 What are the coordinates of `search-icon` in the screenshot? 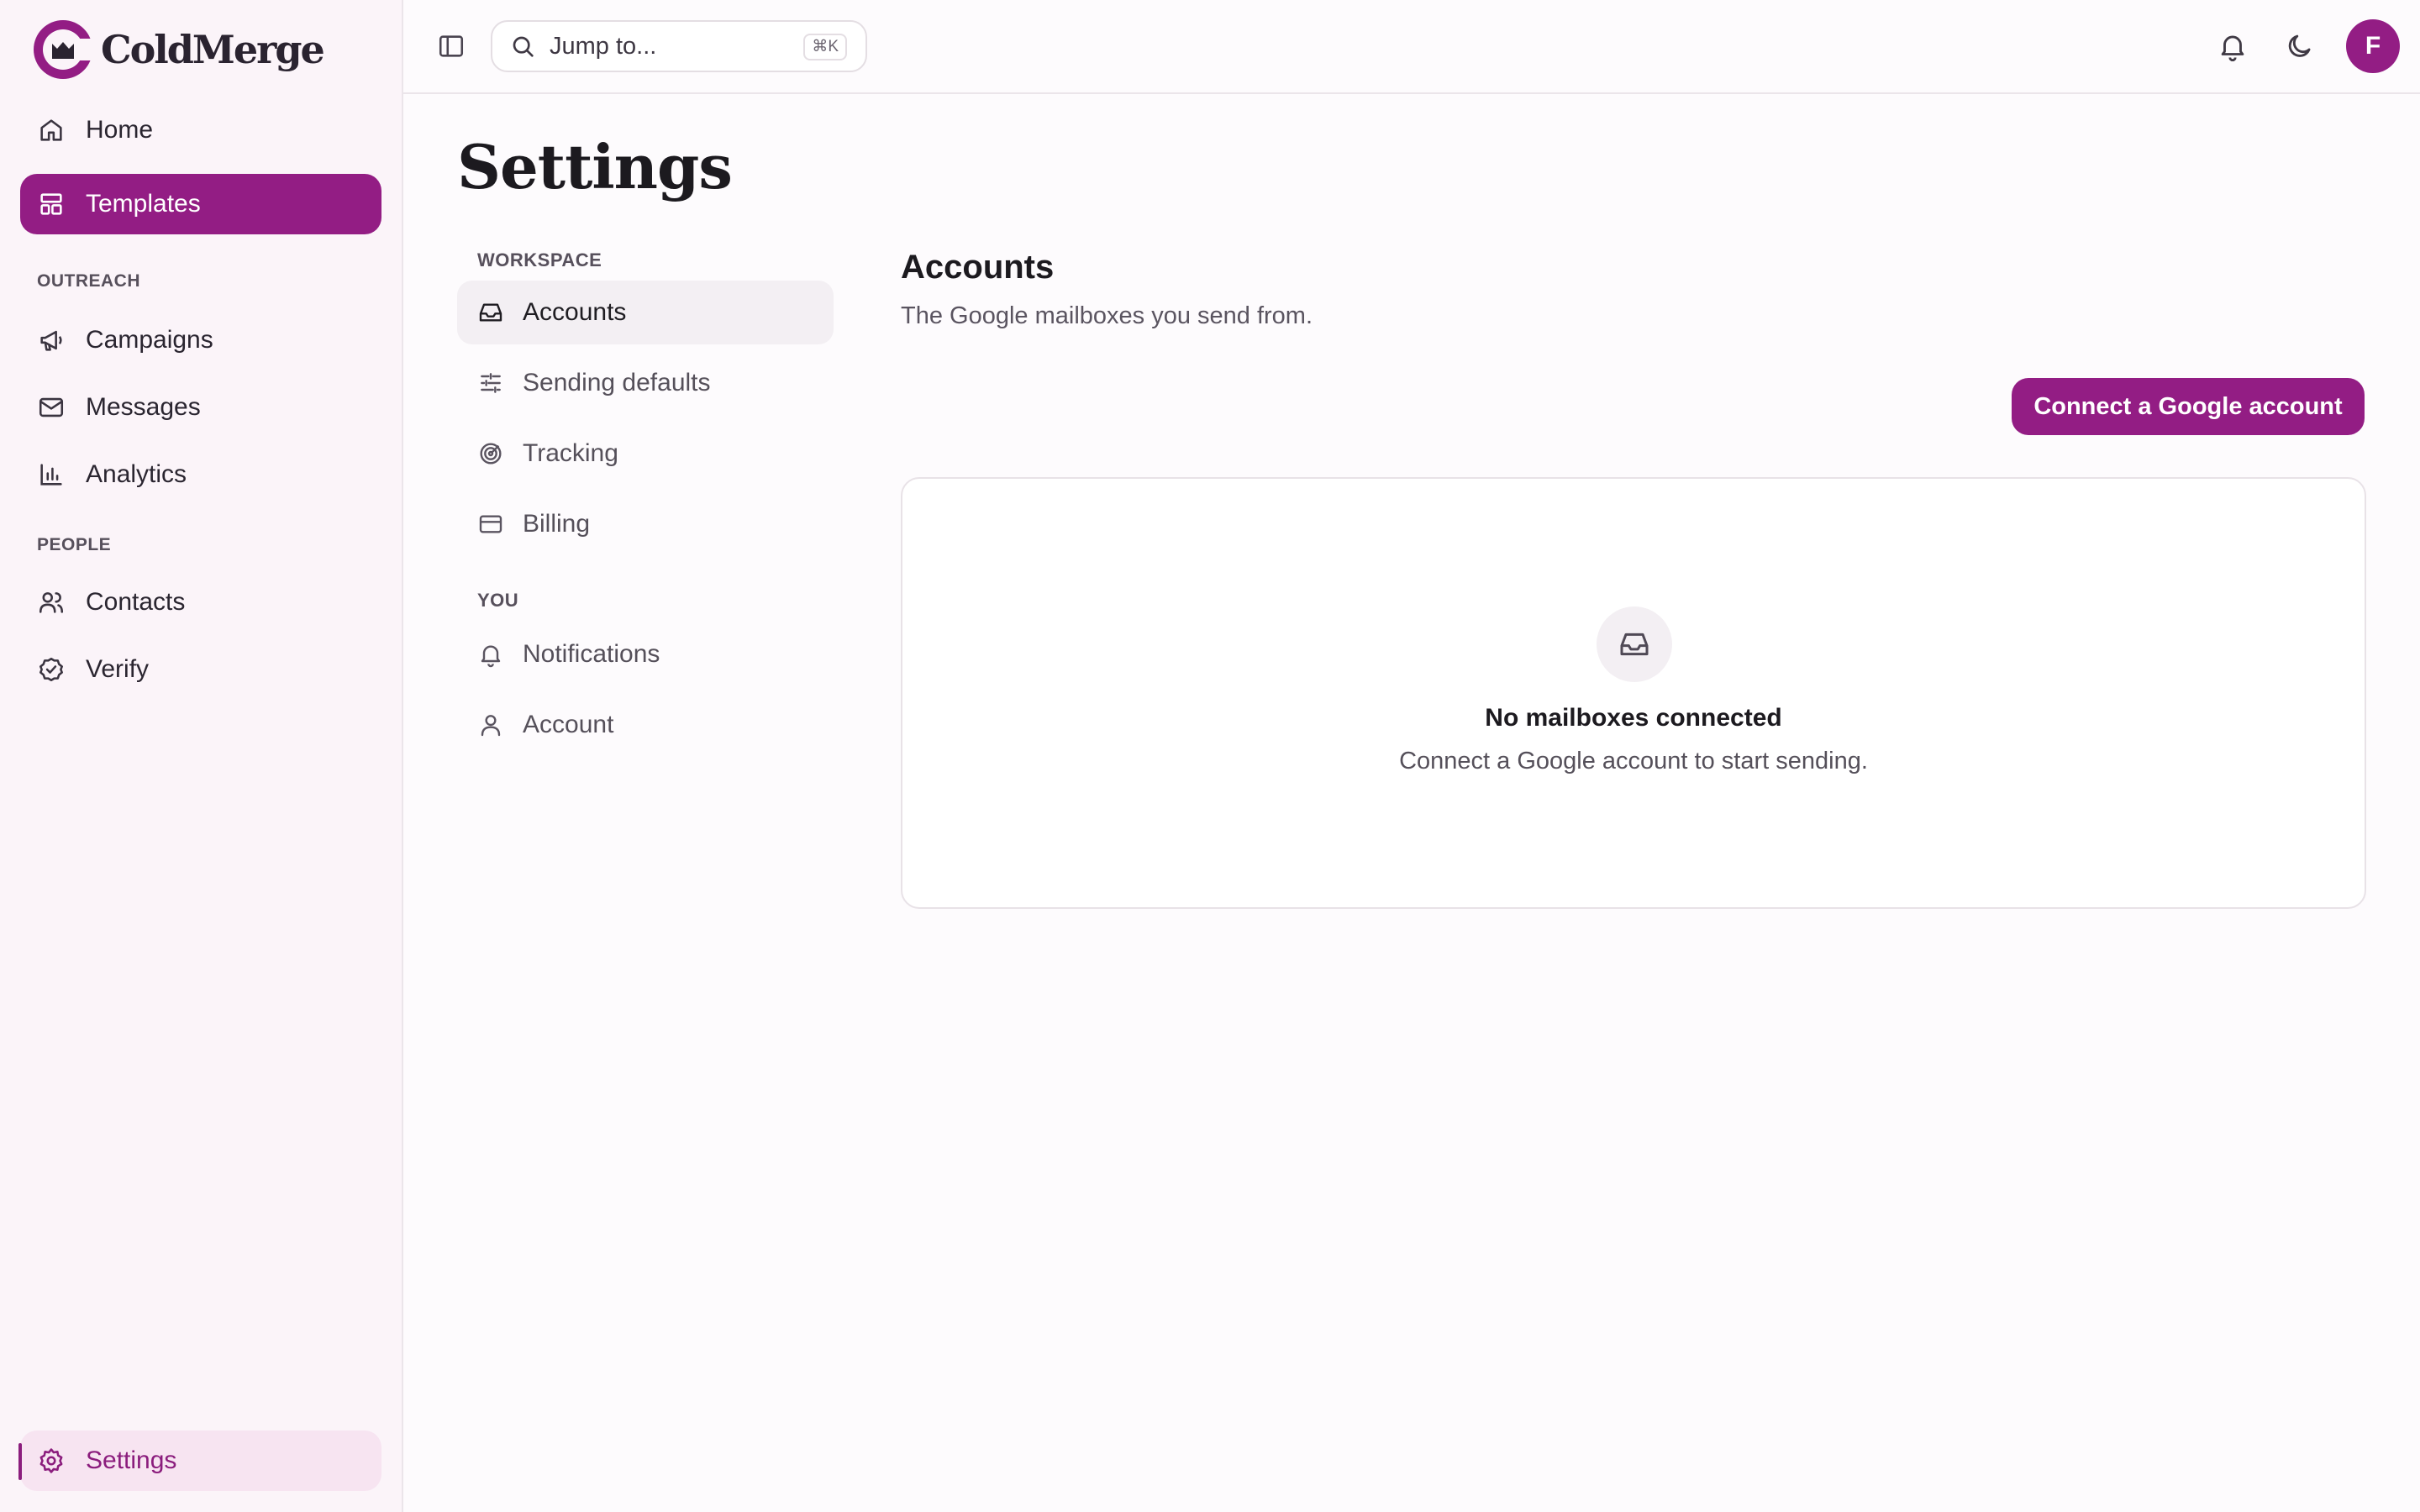 It's located at (523, 46).